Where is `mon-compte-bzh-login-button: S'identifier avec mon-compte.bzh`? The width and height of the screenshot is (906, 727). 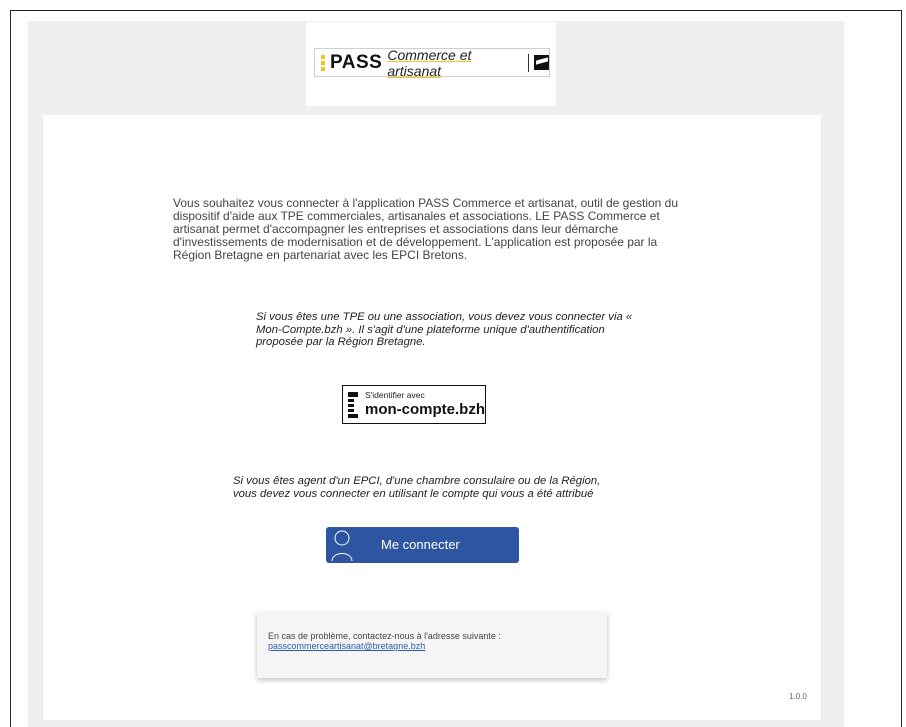 mon-compte-bzh-login-button: S'identifier avec mon-compte.bzh is located at coordinates (414, 404).